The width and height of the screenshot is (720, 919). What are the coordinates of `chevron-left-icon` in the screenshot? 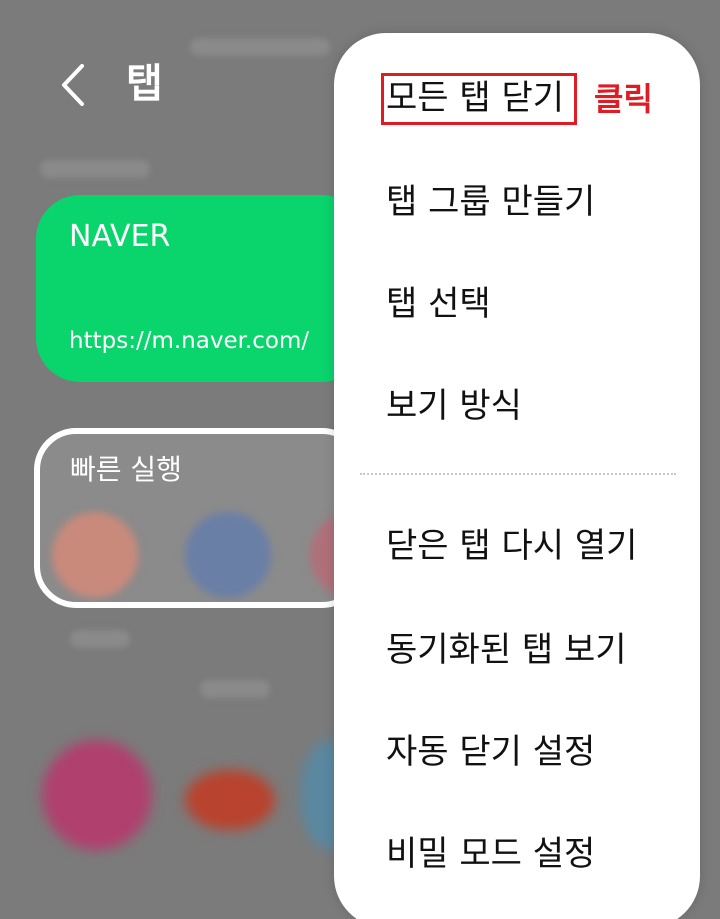 It's located at (73, 85).